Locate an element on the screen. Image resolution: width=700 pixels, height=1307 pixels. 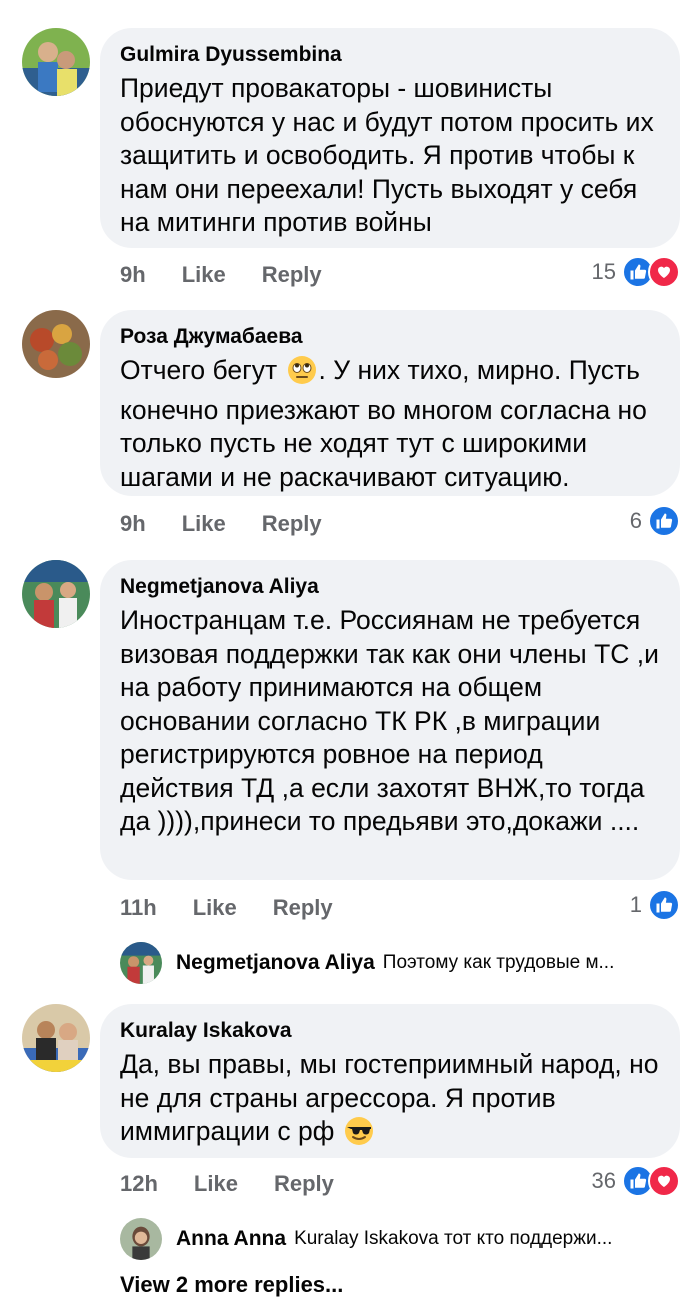
comment-text-part: Отчего бегут is located at coordinates (199, 370).